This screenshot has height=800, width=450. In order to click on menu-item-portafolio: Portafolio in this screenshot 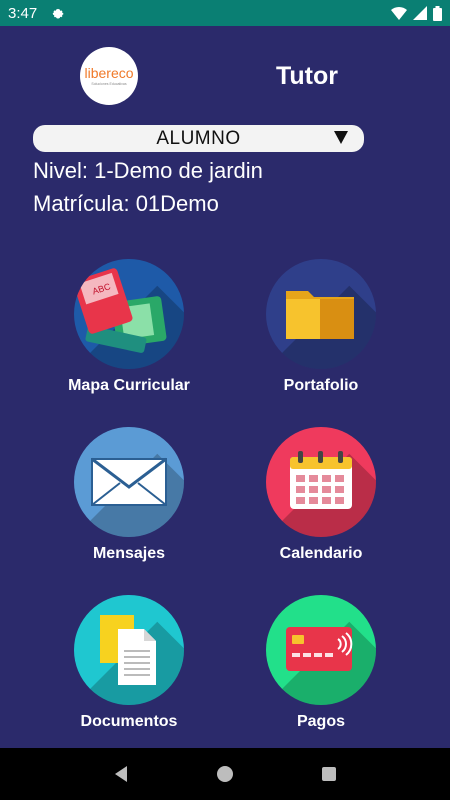, I will do `click(321, 327)`.